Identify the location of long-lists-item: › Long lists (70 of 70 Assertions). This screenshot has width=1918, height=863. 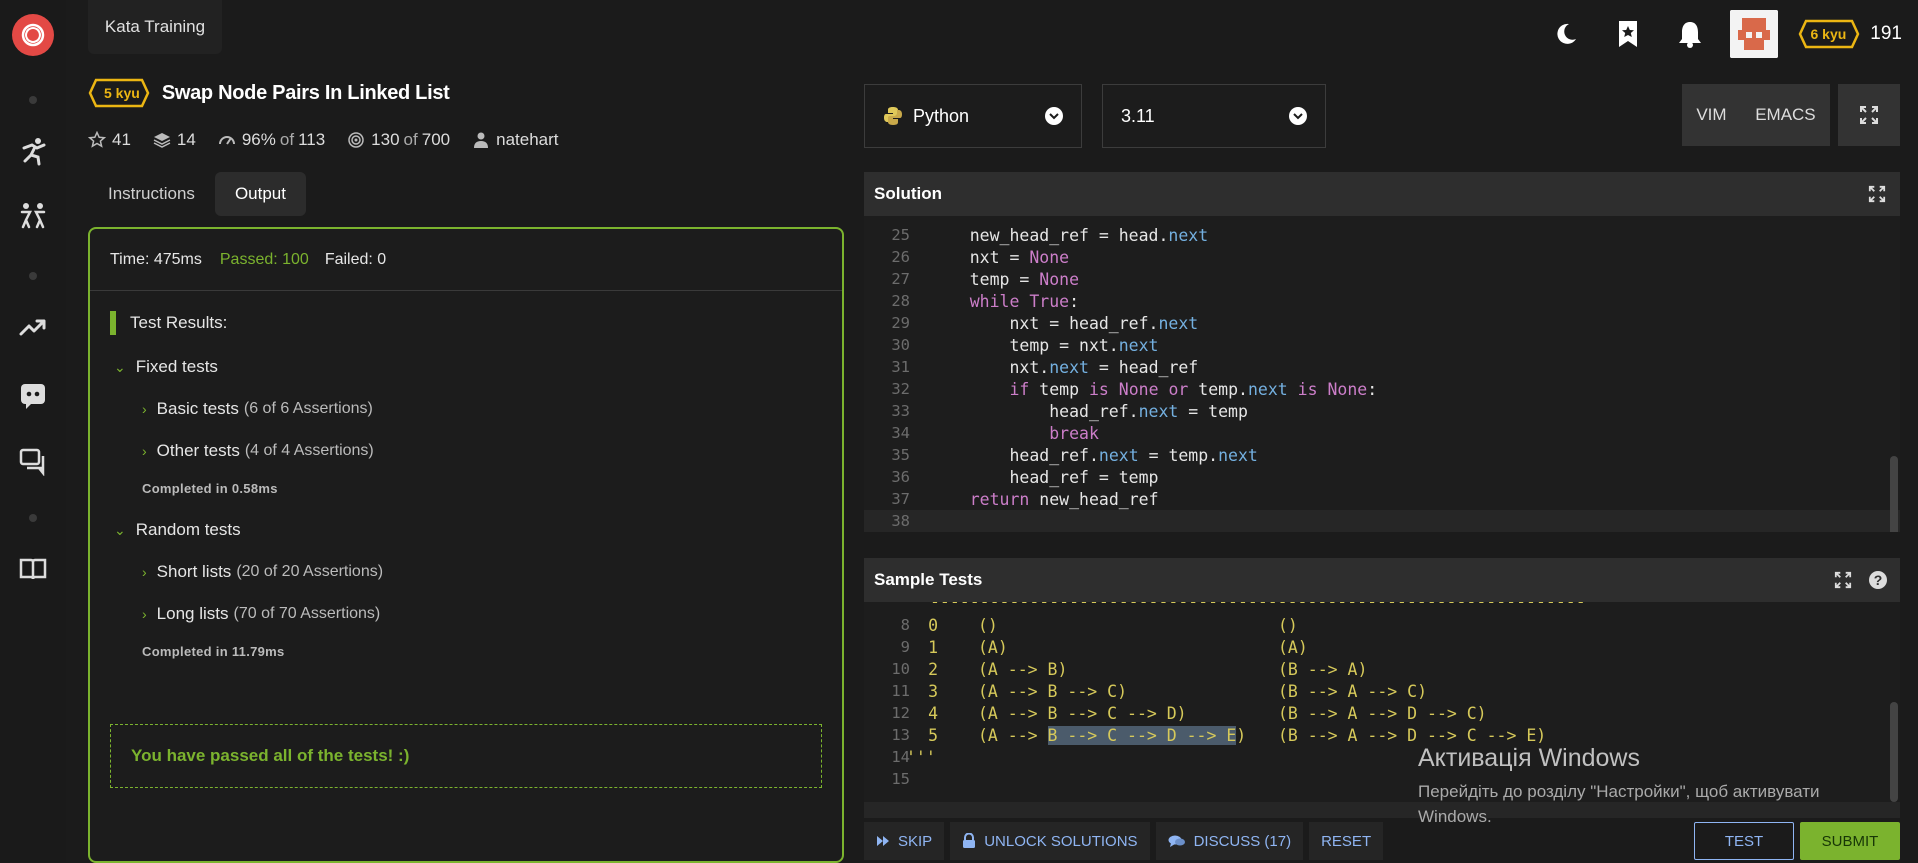
(482, 614).